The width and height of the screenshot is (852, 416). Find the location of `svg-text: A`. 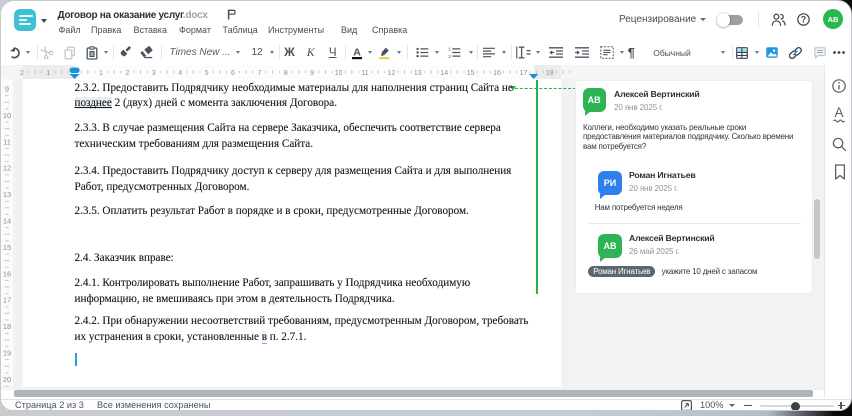

svg-text: A is located at coordinates (357, 52).